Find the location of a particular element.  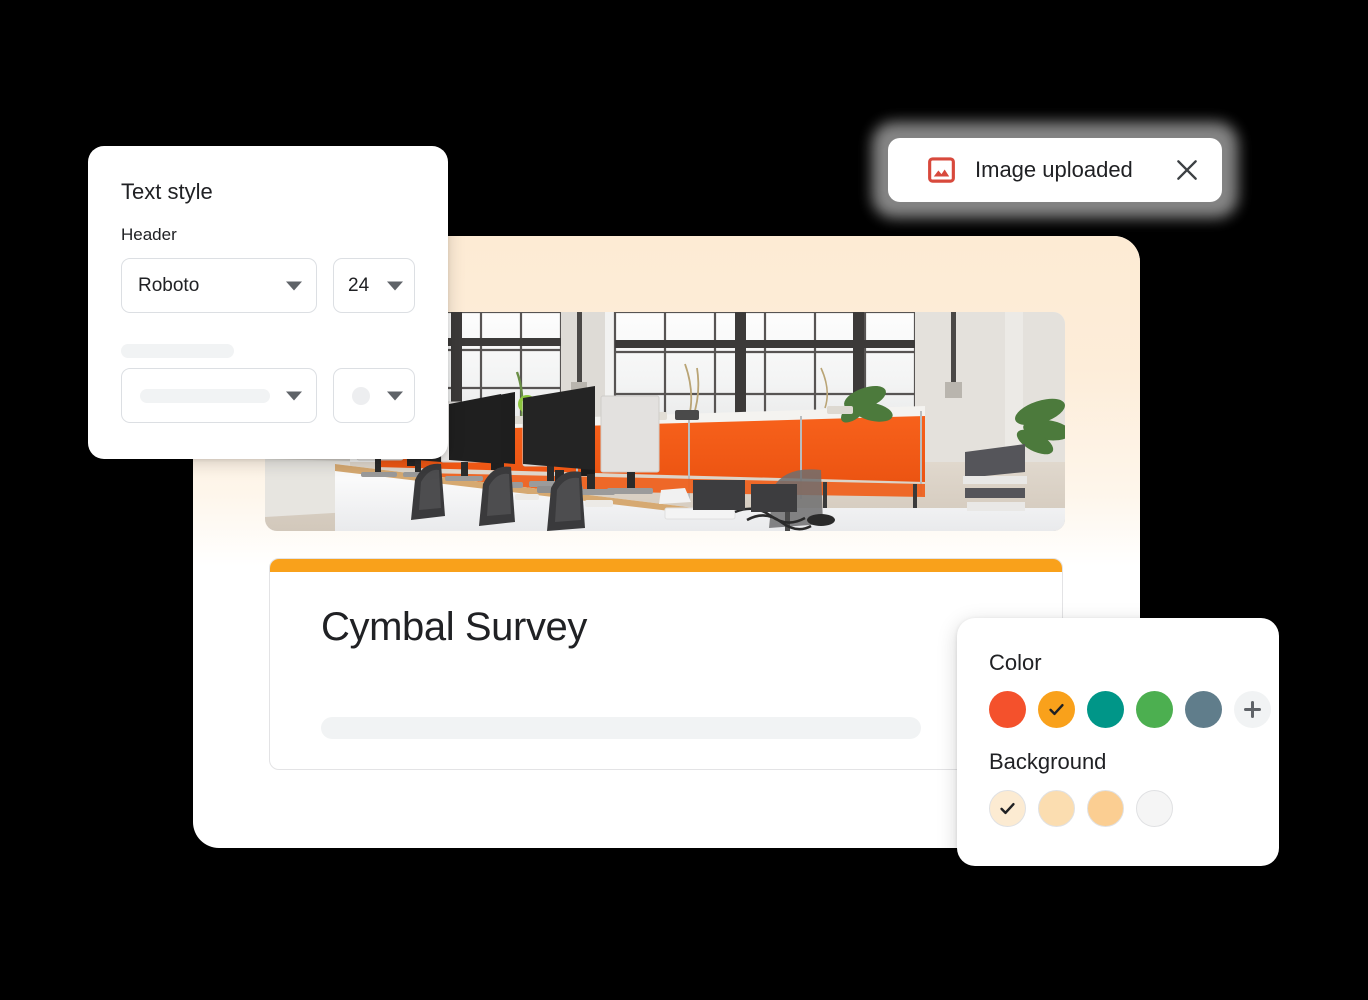

plus-icon-vertical is located at coordinates (1252, 709).